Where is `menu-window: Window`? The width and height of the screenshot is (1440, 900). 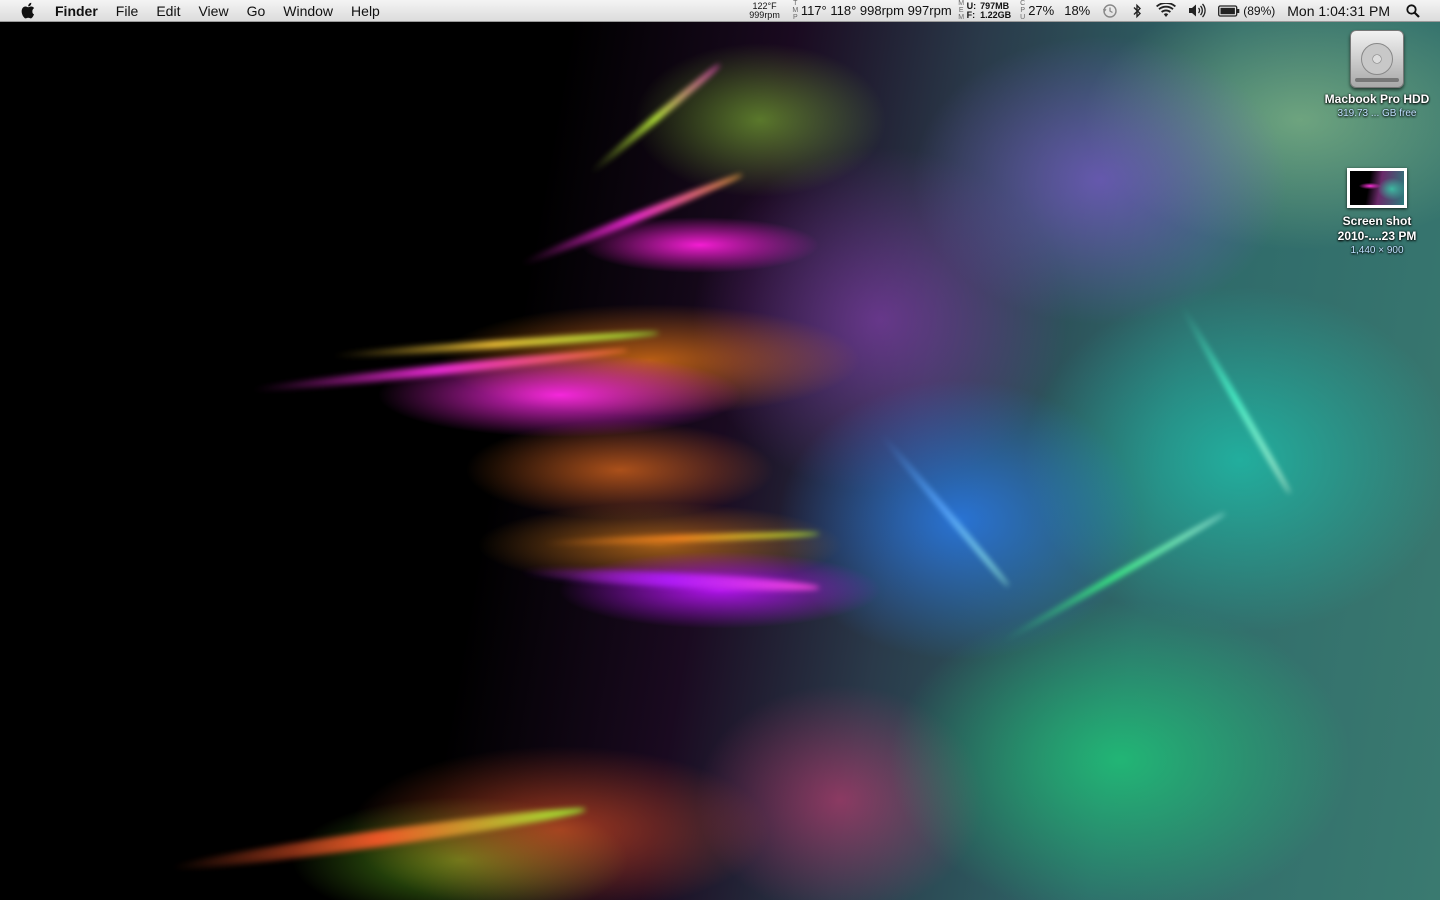 menu-window: Window is located at coordinates (308, 11).